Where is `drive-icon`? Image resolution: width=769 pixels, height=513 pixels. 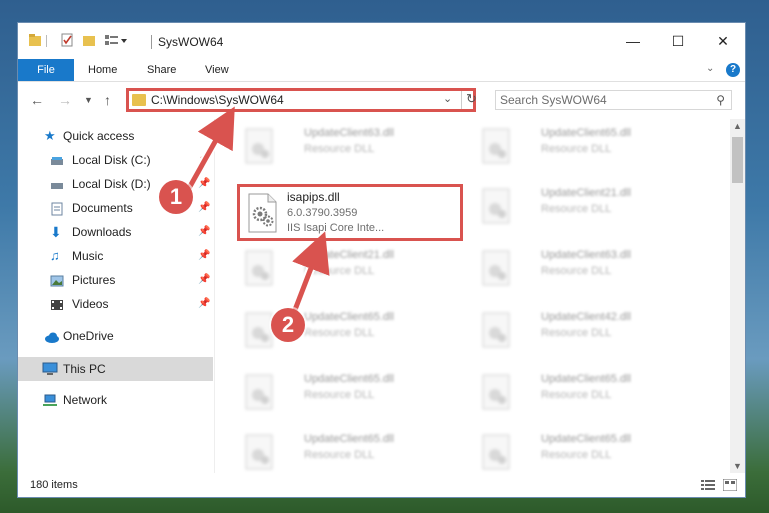 drive-icon is located at coordinates (57, 160).